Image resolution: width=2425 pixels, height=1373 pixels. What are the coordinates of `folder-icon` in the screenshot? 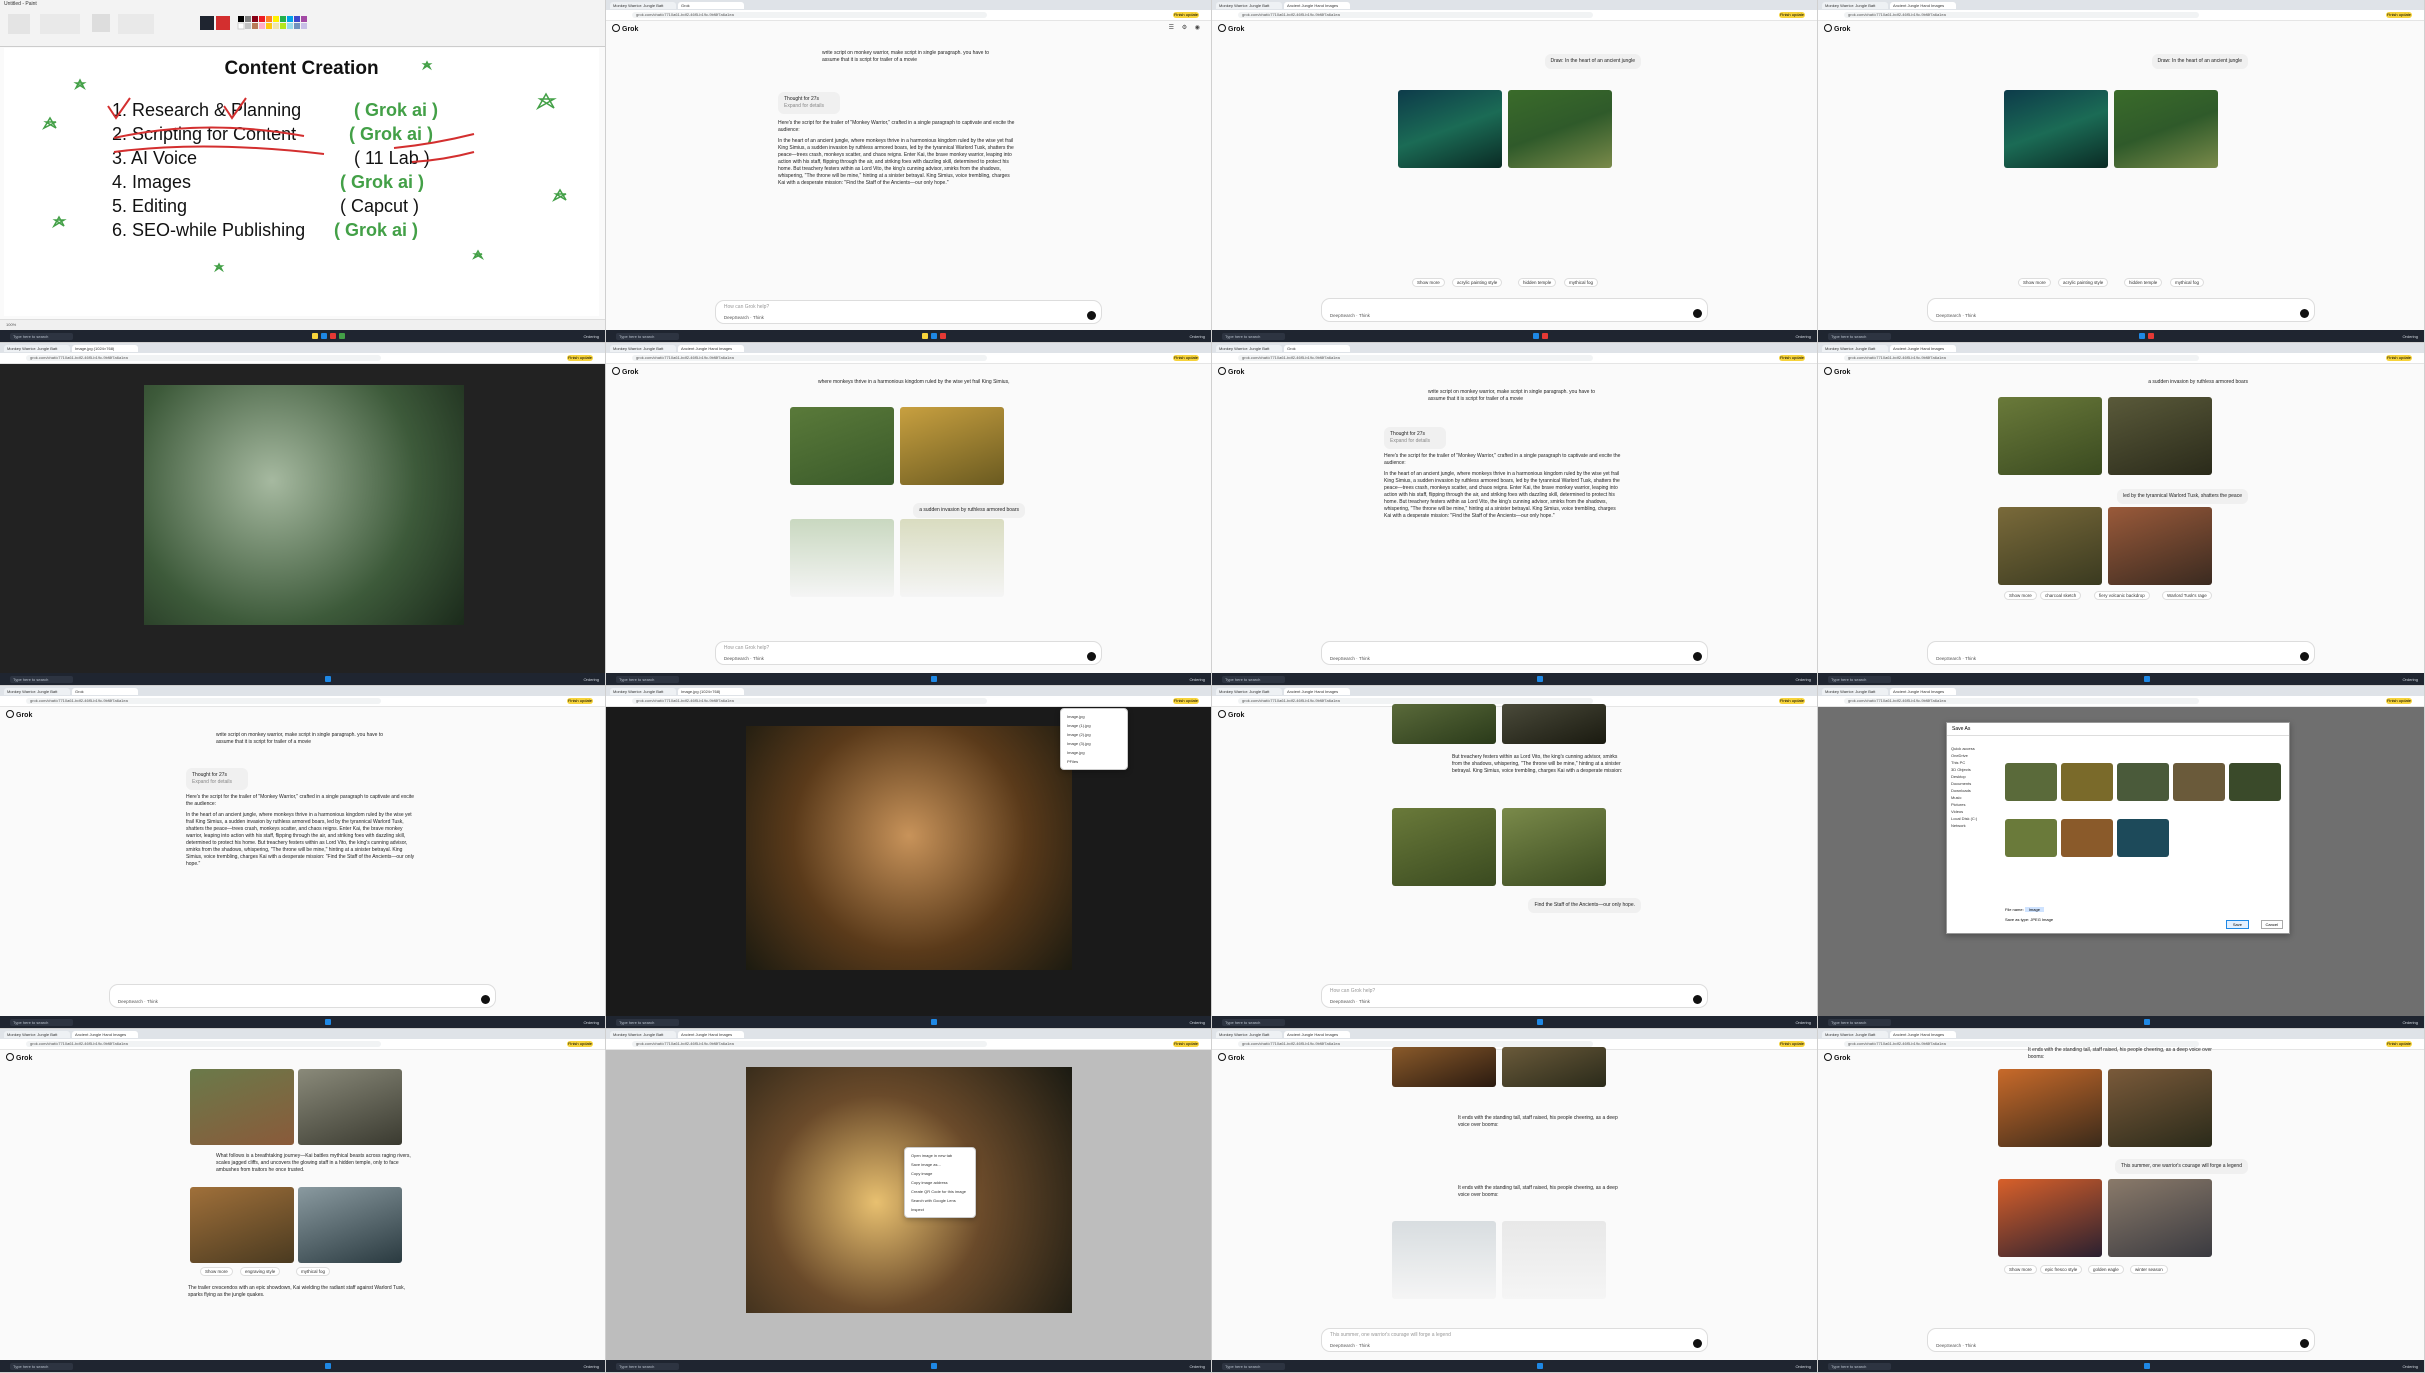 It's located at (314, 336).